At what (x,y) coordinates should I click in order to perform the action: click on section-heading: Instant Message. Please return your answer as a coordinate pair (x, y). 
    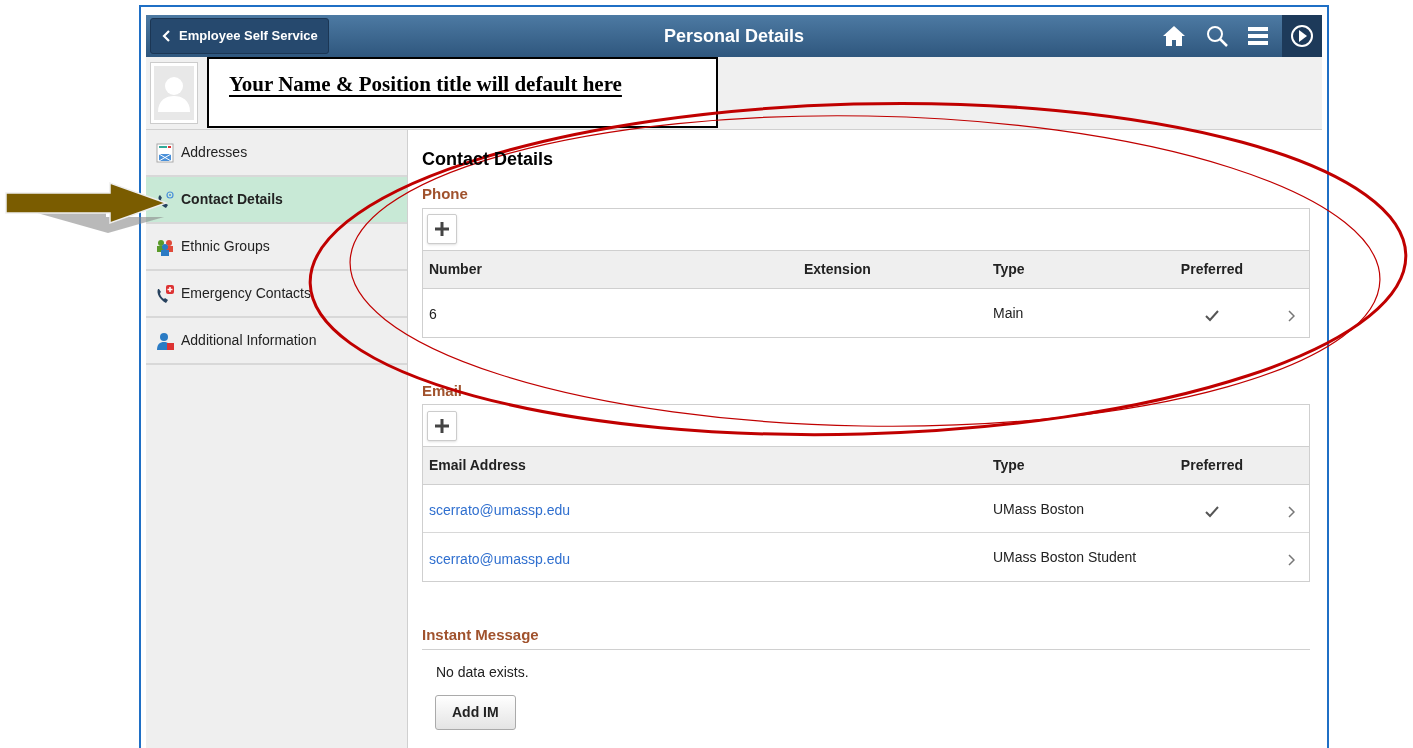
    Looking at the image, I should click on (866, 637).